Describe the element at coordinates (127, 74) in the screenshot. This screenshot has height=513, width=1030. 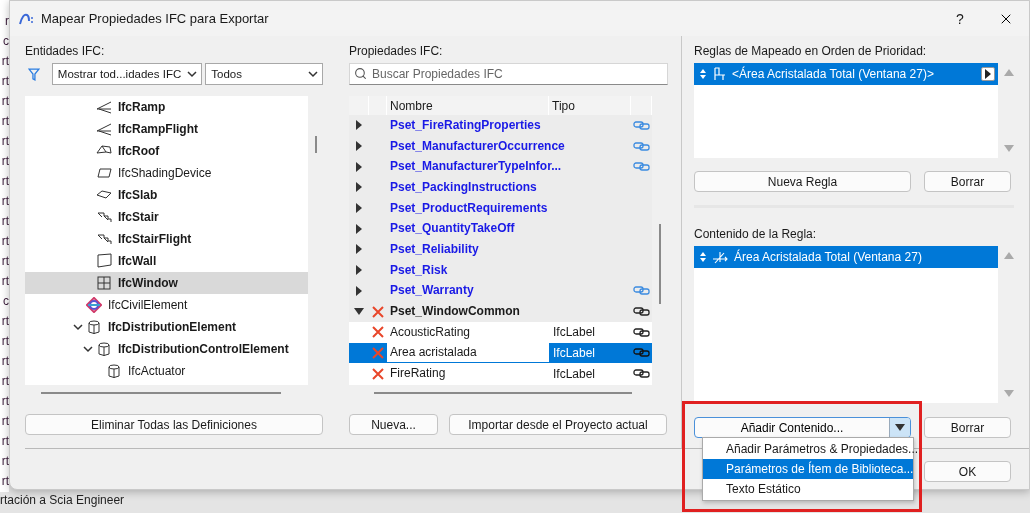
I see `filter-dropdown: Mostrar tod...idades IFC` at that location.